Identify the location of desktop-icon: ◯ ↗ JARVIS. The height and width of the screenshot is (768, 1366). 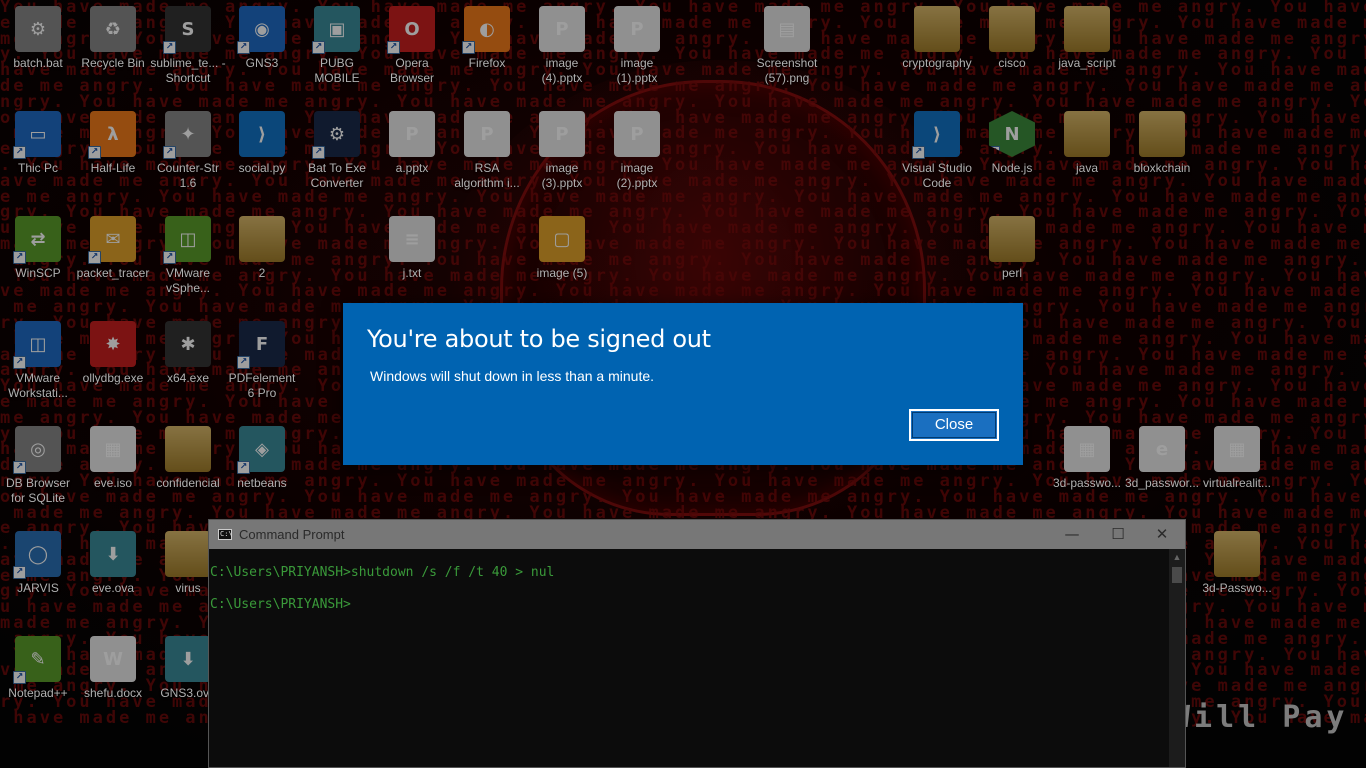
(38, 560).